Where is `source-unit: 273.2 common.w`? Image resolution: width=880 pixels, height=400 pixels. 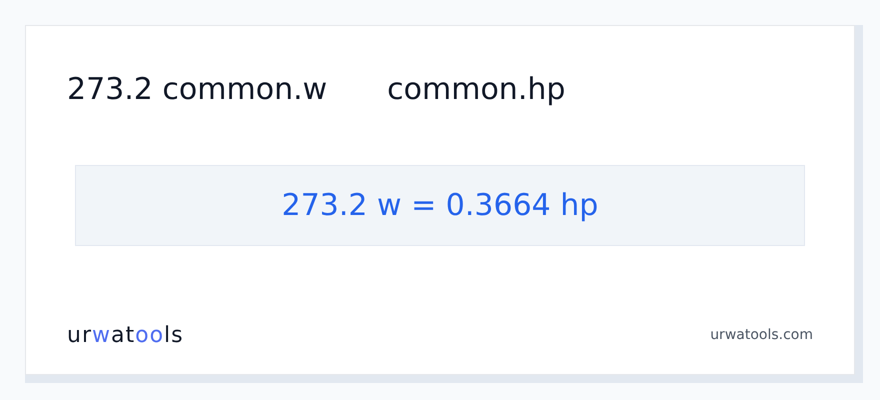
source-unit: 273.2 common.w is located at coordinates (197, 90).